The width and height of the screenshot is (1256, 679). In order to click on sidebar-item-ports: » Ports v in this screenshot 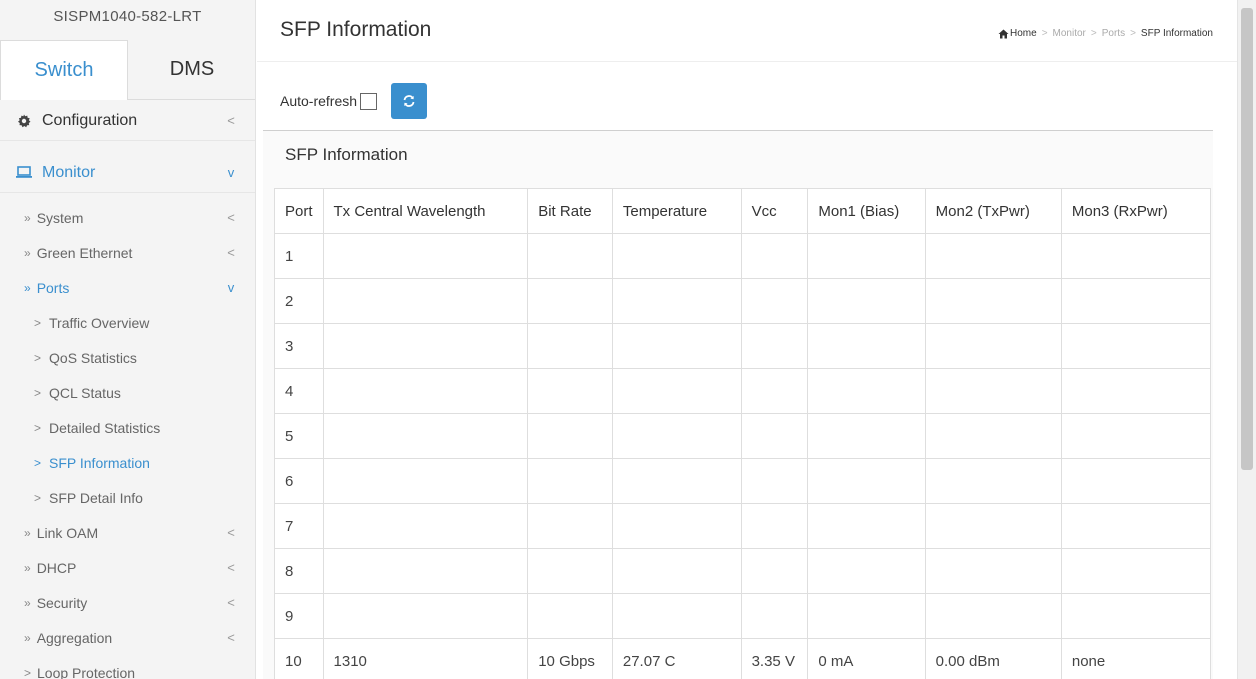, I will do `click(127, 287)`.